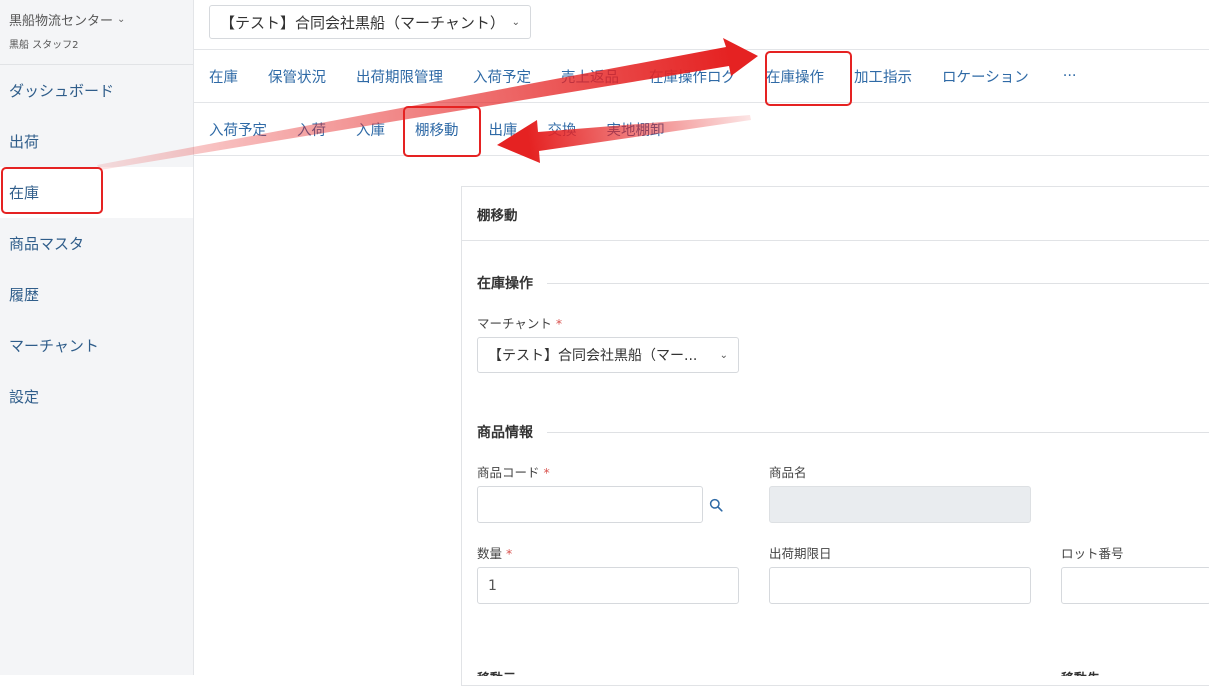 Image resolution: width=1209 pixels, height=686 pixels. I want to click on merchant-dropdown: 【テスト】合同会社黒船（マー... ⌄, so click(608, 355).